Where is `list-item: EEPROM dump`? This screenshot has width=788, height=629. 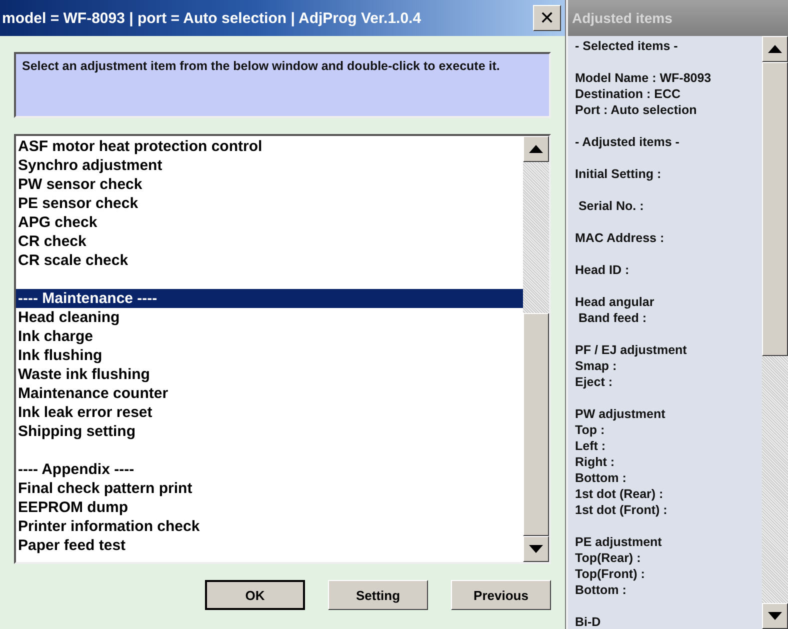 list-item: EEPROM dump is located at coordinates (269, 507).